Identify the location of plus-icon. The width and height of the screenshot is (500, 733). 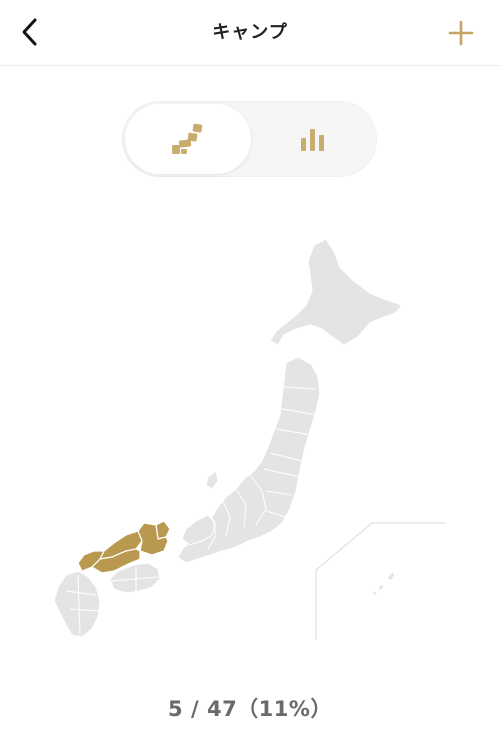
(461, 33).